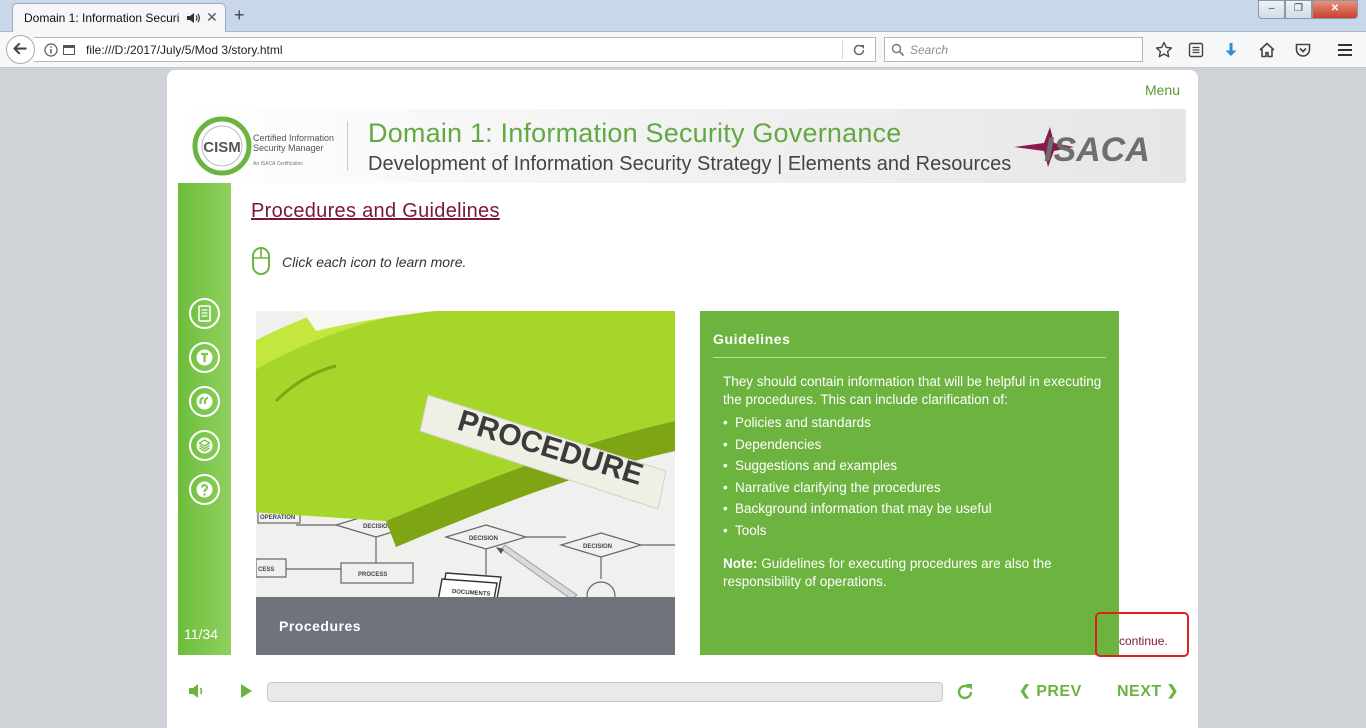 The height and width of the screenshot is (728, 1366). What do you see at coordinates (465, 626) in the screenshot?
I see `photo-caption-bar: Procedures` at bounding box center [465, 626].